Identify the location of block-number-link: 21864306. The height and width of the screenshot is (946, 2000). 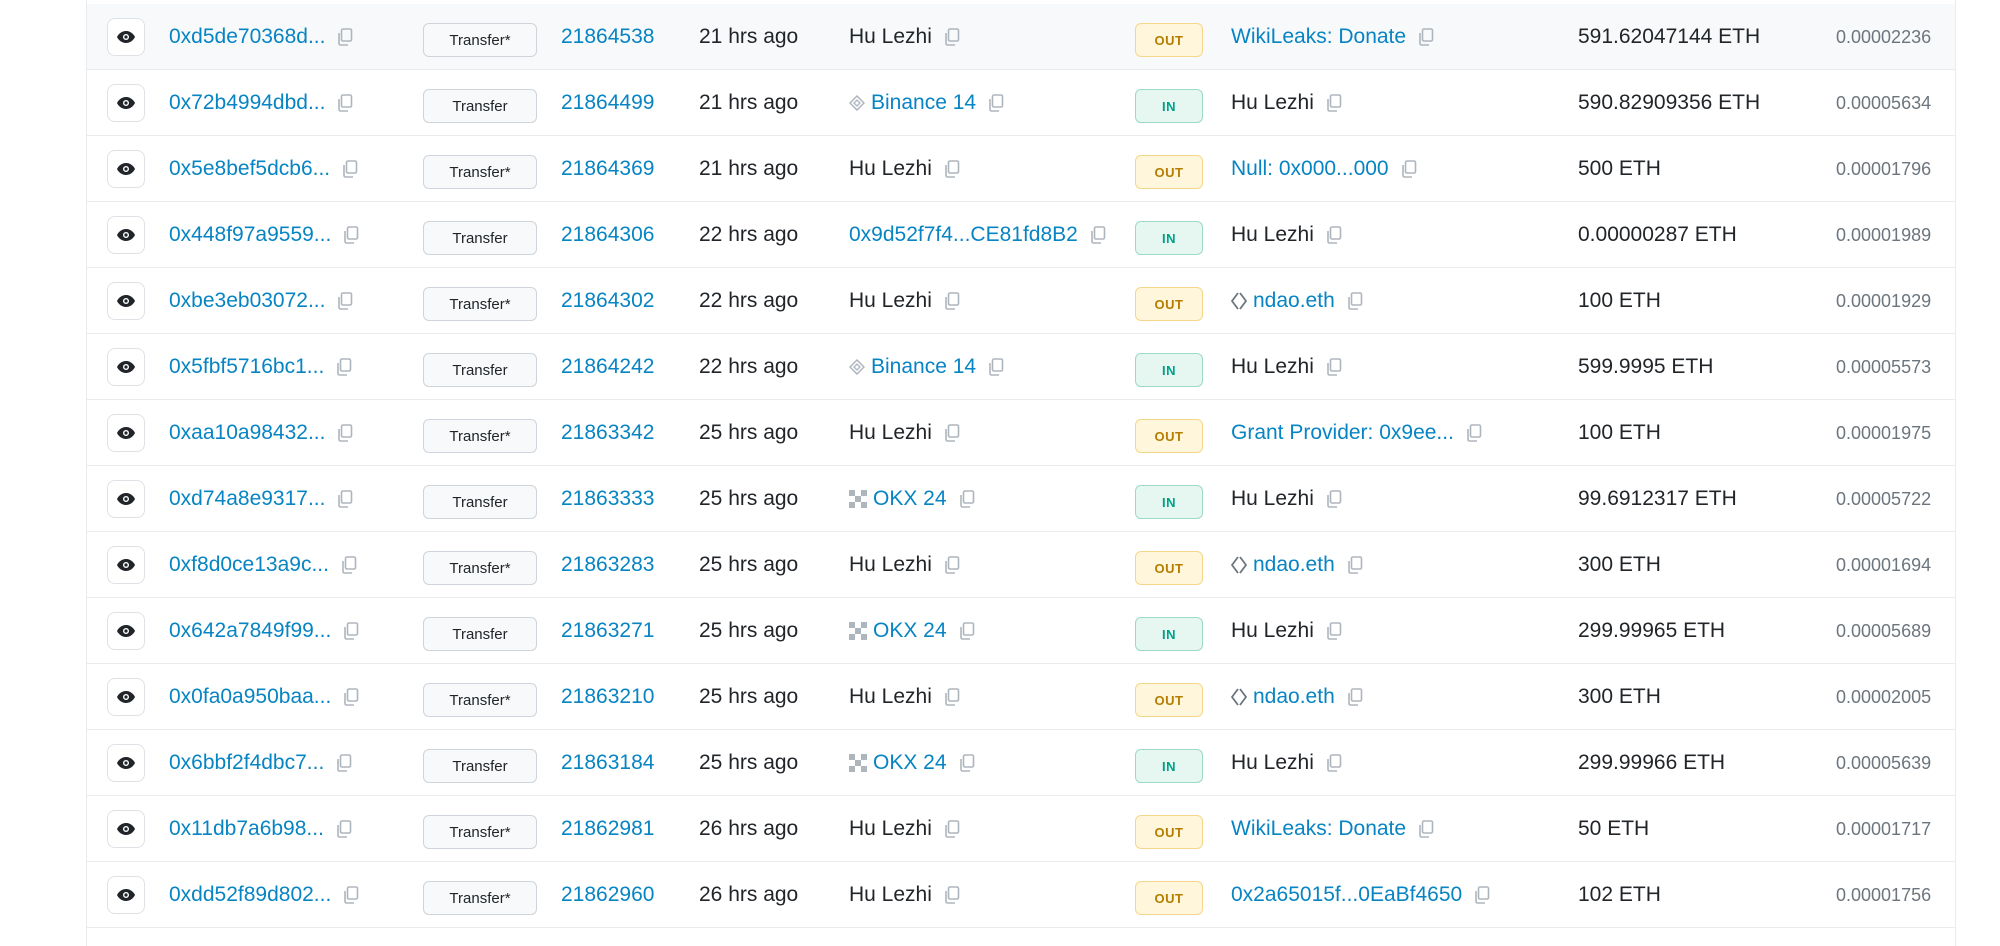
(607, 235).